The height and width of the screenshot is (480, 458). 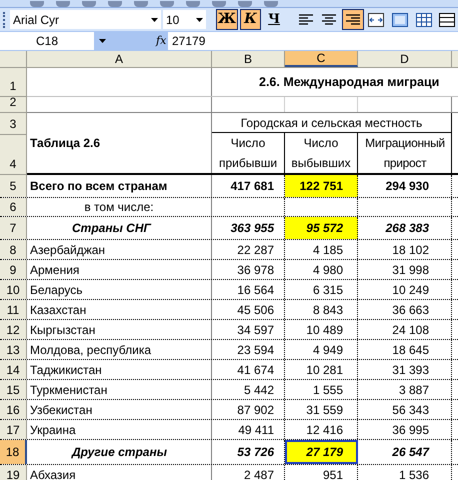 What do you see at coordinates (274, 19) in the screenshot?
I see `underline-button: Ч` at bounding box center [274, 19].